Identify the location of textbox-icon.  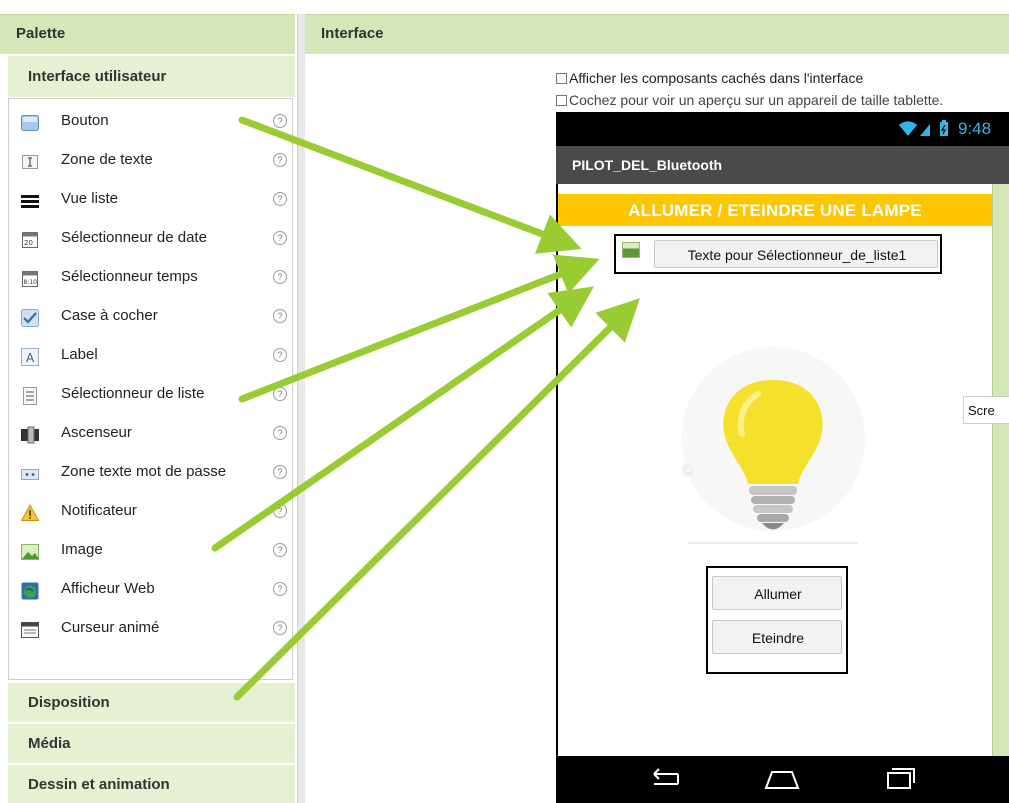
(30, 162).